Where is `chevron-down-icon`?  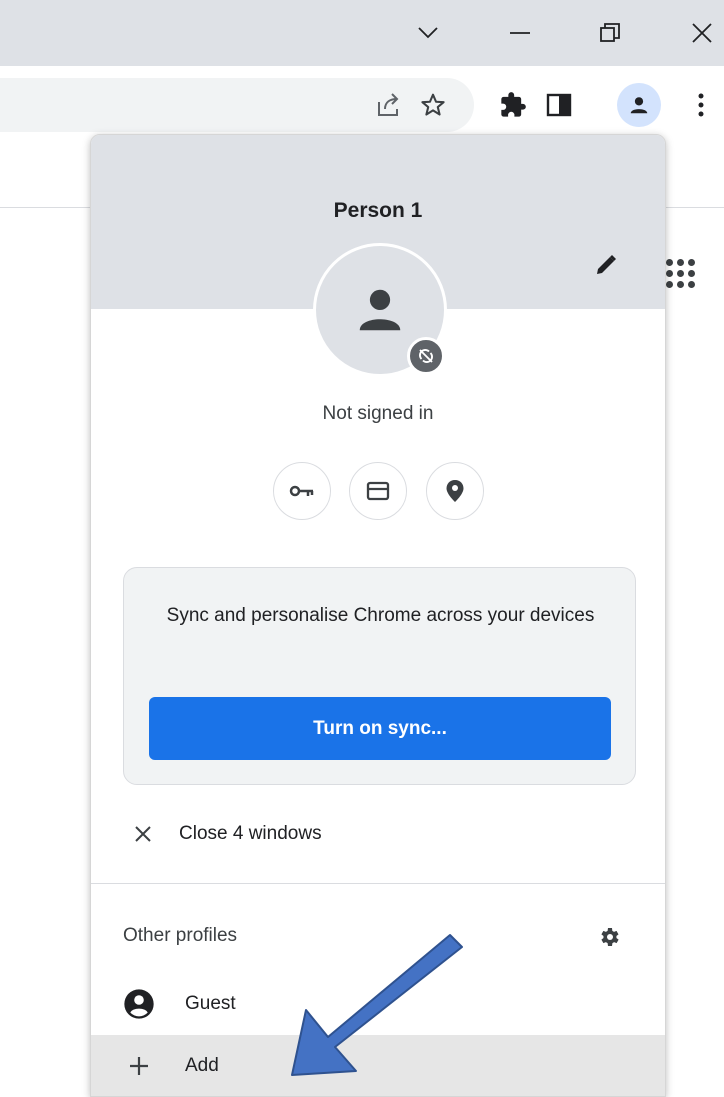 chevron-down-icon is located at coordinates (428, 33).